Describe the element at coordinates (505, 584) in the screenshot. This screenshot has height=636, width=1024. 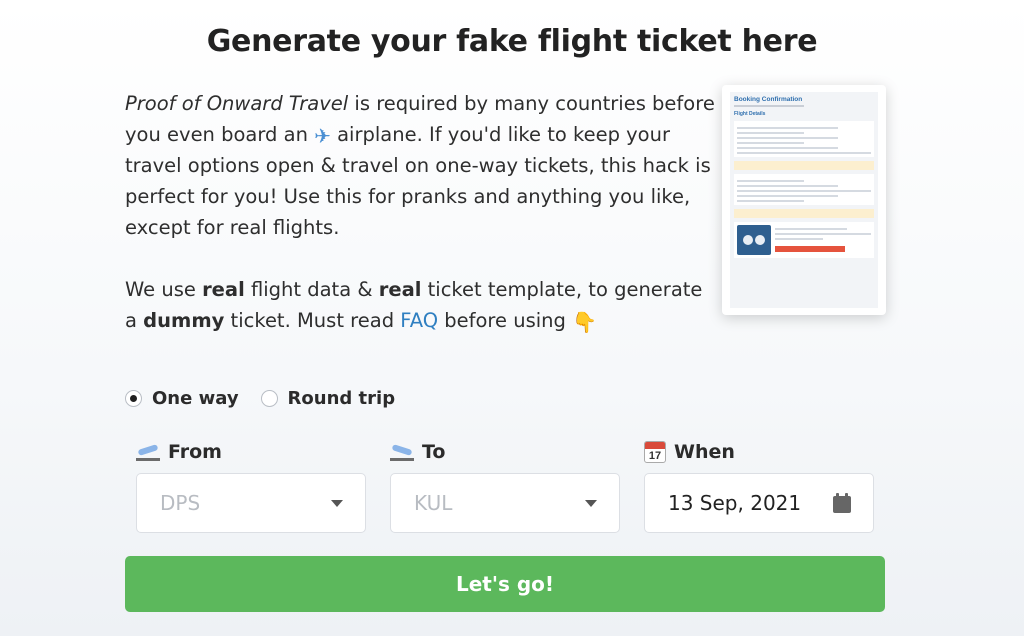
I see `lets-go-button: Let's go!` at that location.